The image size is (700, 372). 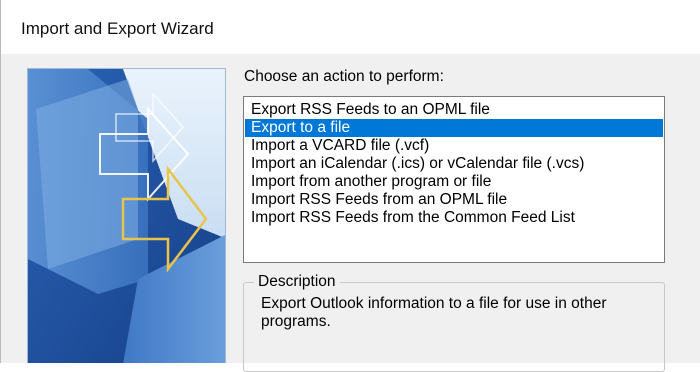 I want to click on choose-action-label: Choose an action to perform:, so click(x=344, y=76).